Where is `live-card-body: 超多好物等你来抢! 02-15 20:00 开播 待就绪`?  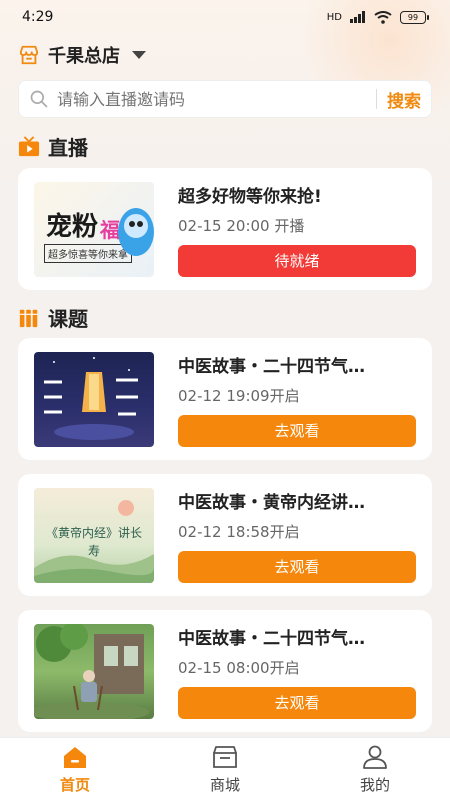 live-card-body: 超多好物等你来抢! 02-15 20:00 开播 待就绪 is located at coordinates (297, 229).